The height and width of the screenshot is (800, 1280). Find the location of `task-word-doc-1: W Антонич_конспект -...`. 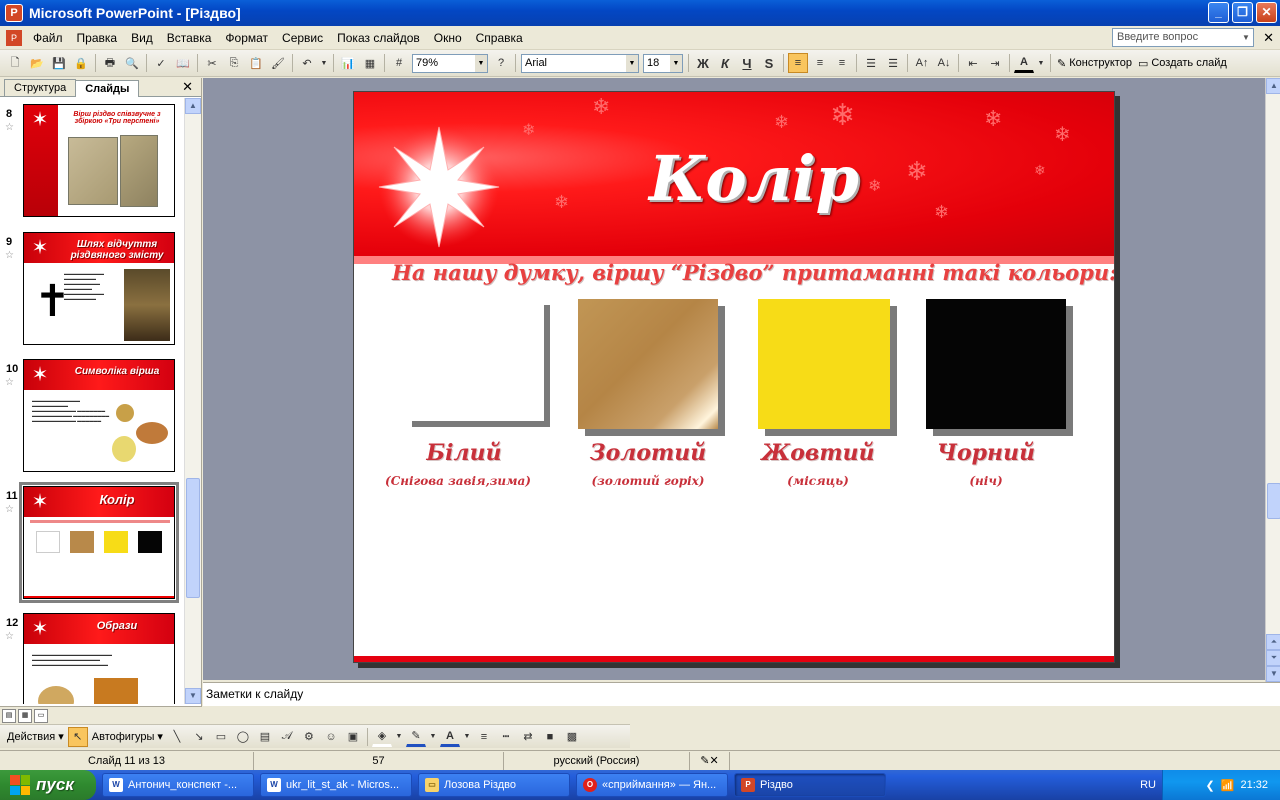

task-word-doc-1: W Антонич_конспект -... is located at coordinates (178, 785).